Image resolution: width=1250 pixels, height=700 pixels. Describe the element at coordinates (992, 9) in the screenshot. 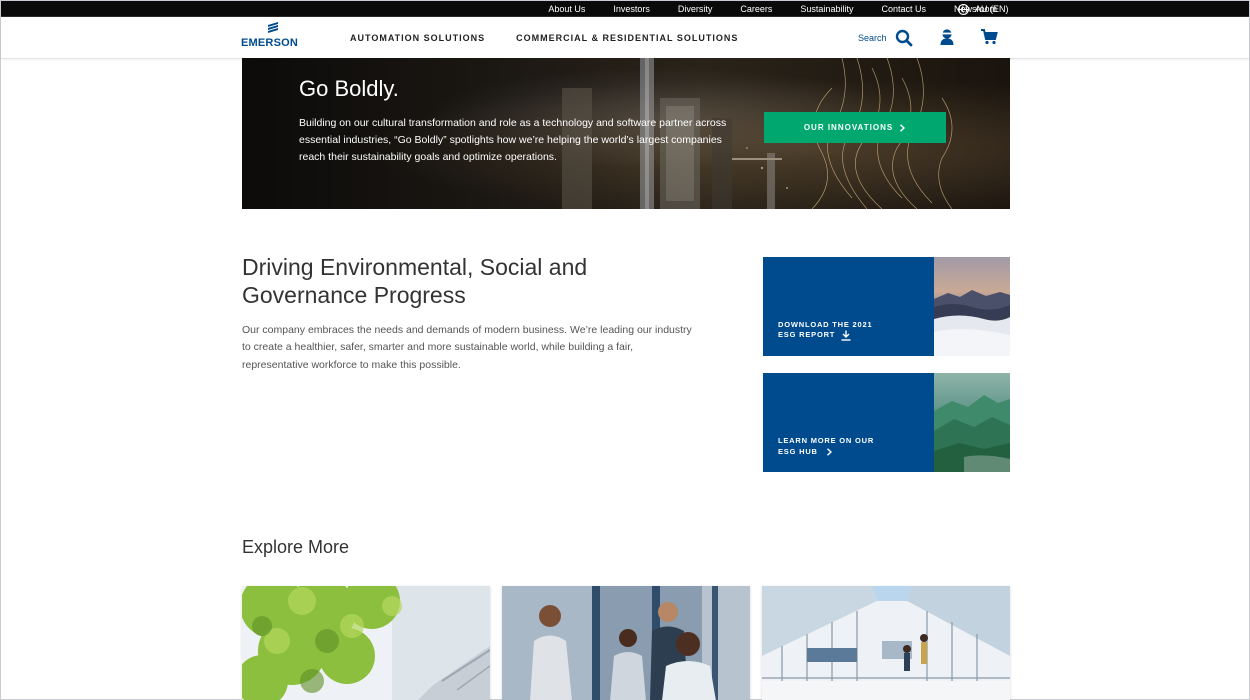

I see `locale-label: AU (EN)` at that location.